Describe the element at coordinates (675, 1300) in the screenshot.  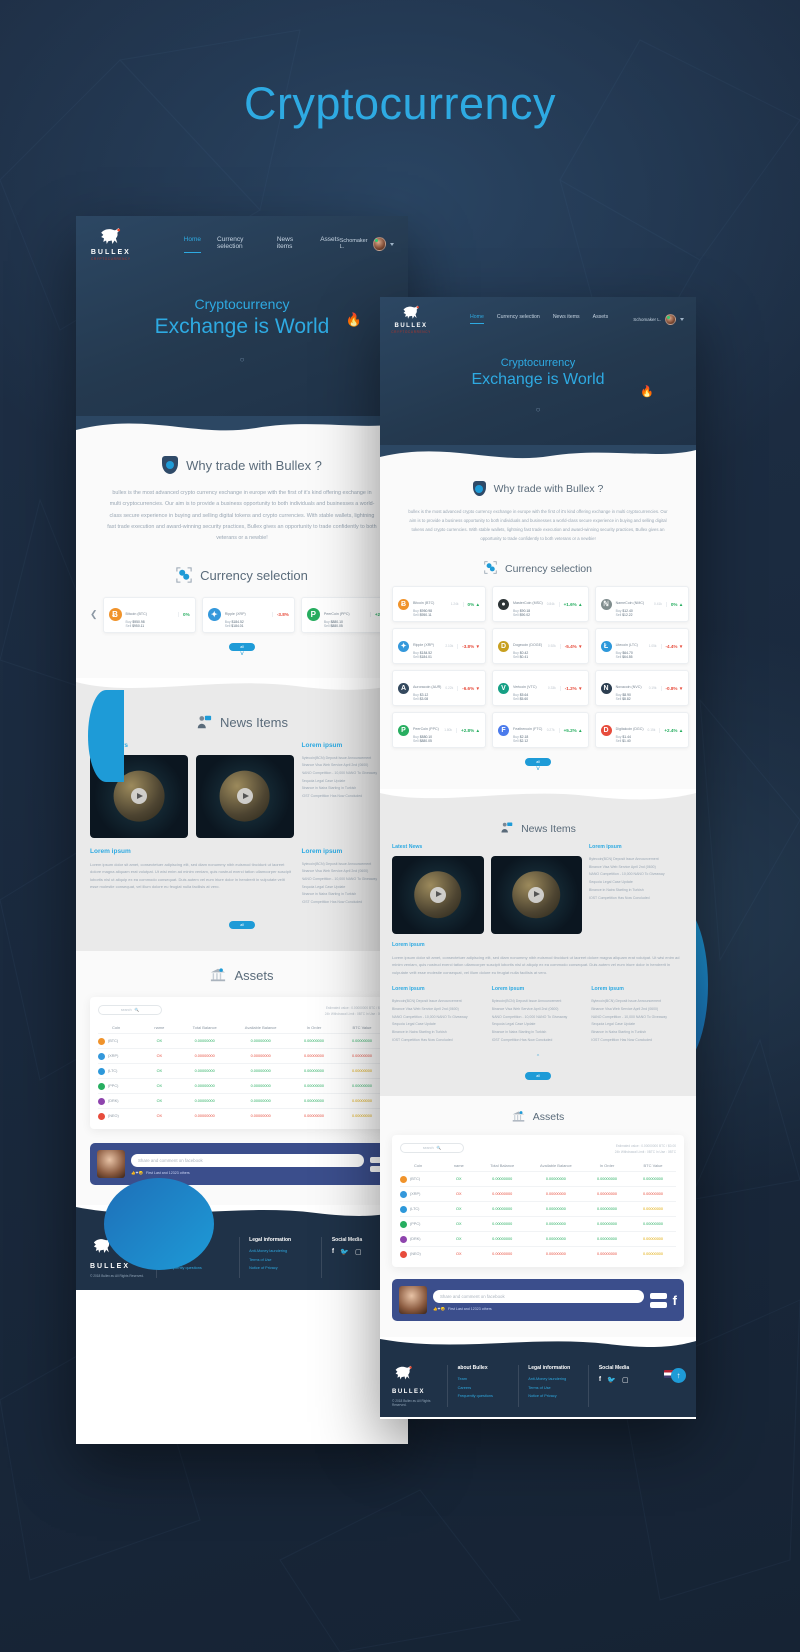
I see `facebook-icon-front: f` at that location.